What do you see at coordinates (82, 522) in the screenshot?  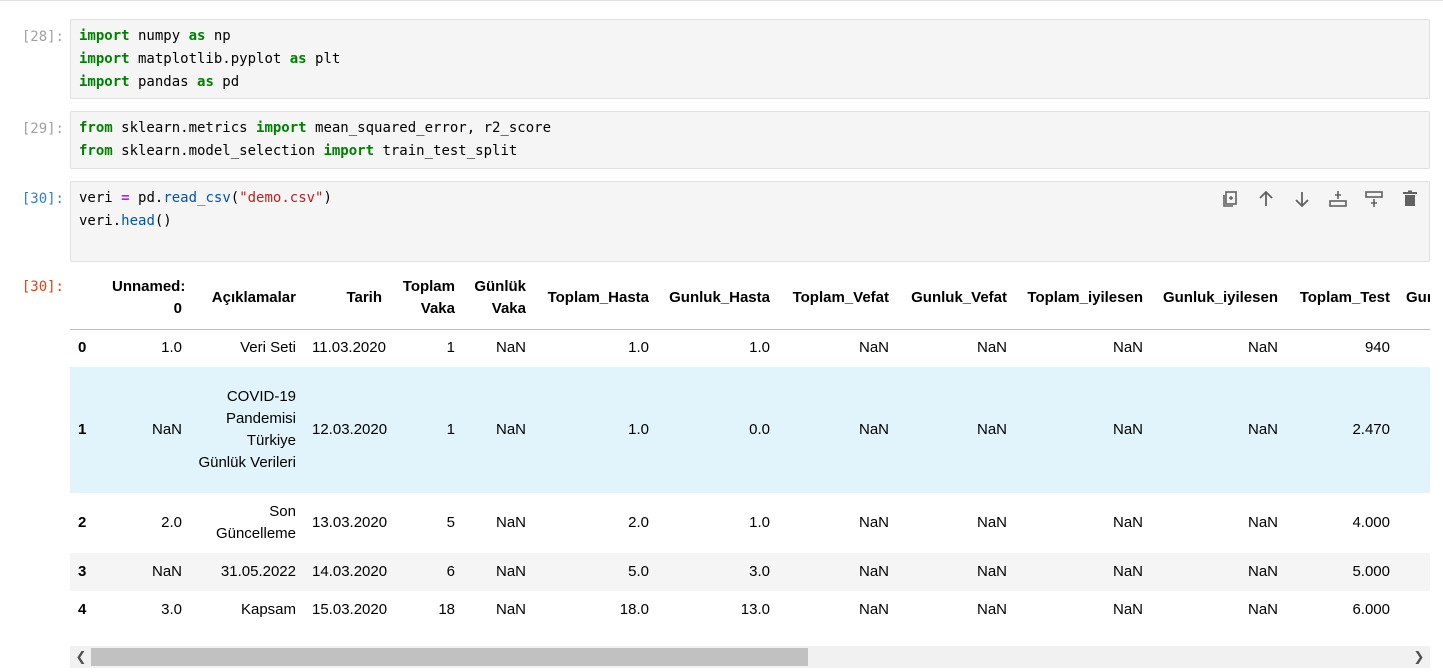 I see `row-index: 2` at bounding box center [82, 522].